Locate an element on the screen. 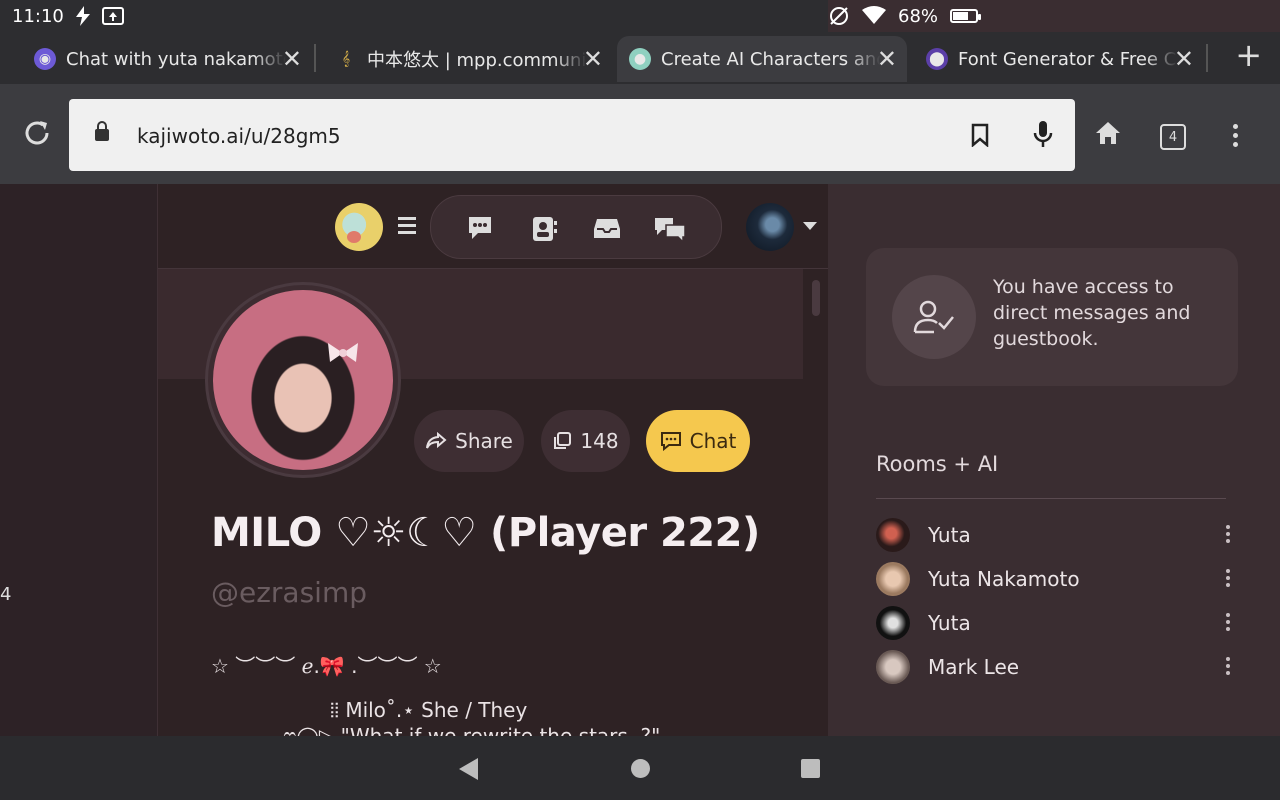 The width and height of the screenshot is (1280, 800). inbox-icon is located at coordinates (607, 228).